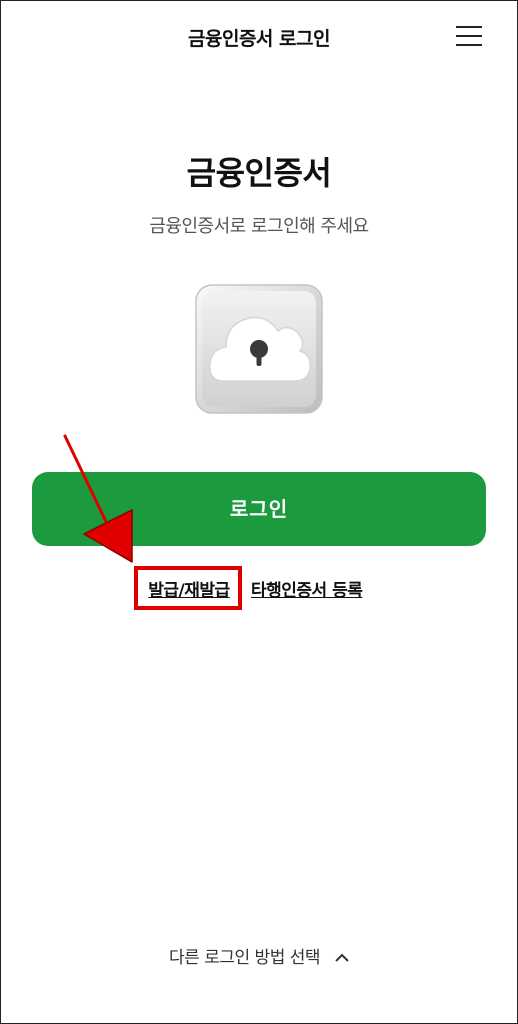 Image resolution: width=518 pixels, height=1024 pixels. I want to click on app-header: 금융인증서 로그인, so click(259, 37).